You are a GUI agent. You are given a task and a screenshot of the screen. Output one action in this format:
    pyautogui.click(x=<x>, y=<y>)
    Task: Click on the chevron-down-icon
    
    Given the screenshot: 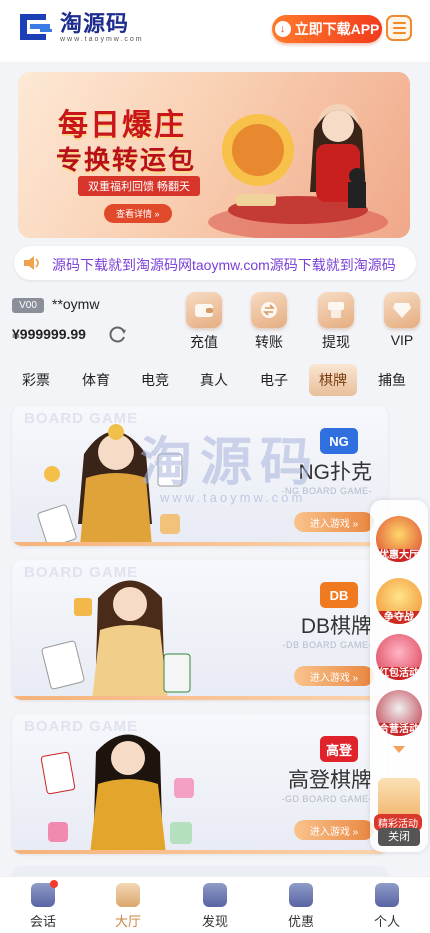 What is the action you would take?
    pyautogui.click(x=399, y=749)
    